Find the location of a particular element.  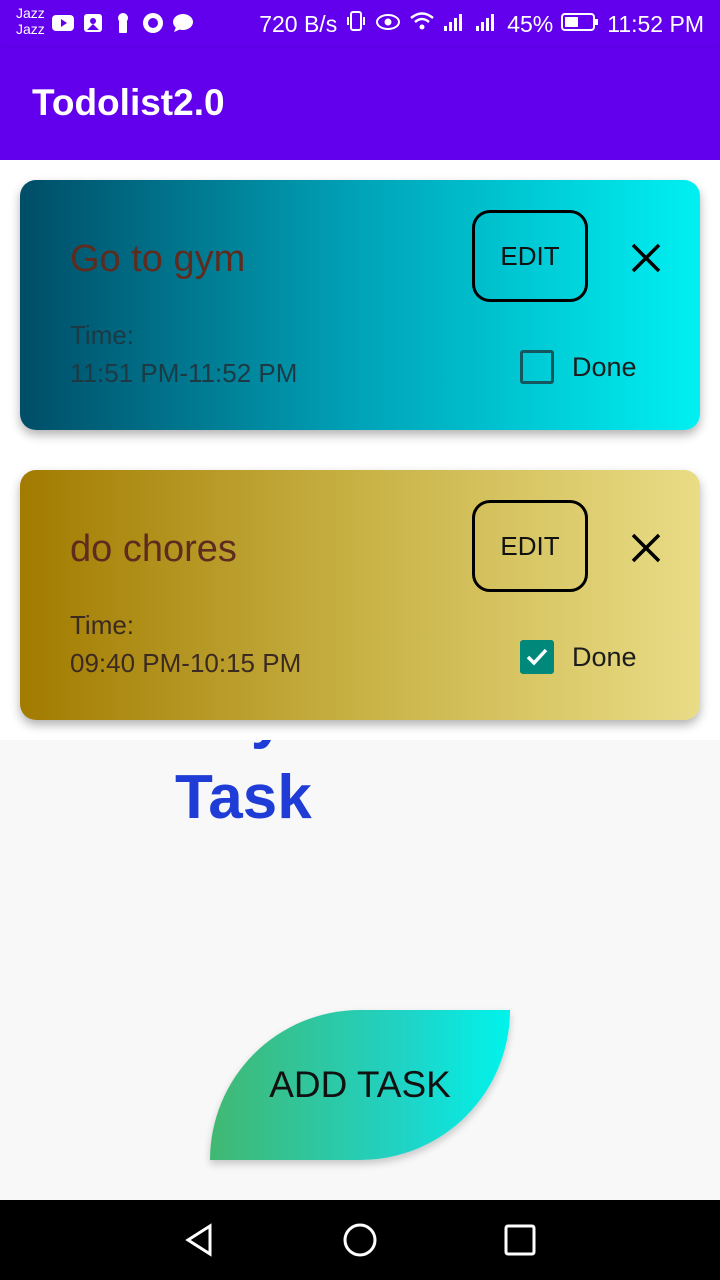

chat-icon is located at coordinates (183, 23).